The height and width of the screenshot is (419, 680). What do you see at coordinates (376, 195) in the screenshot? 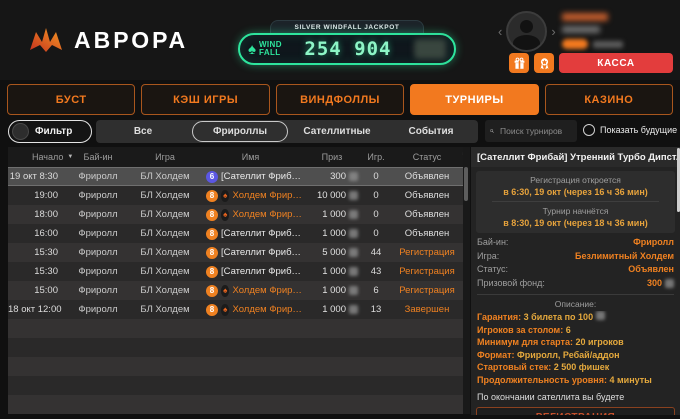
I see `cell-players: 0` at bounding box center [376, 195].